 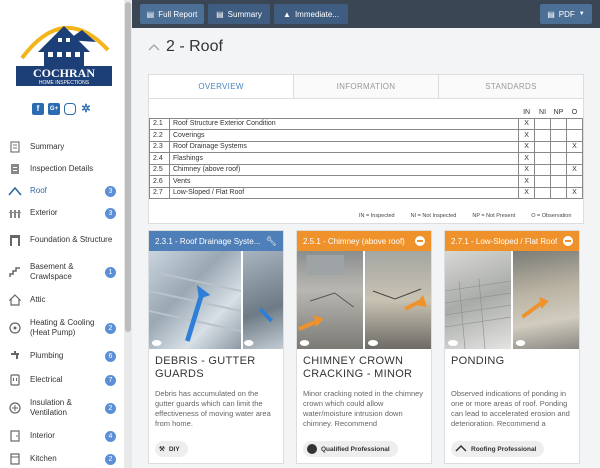 What do you see at coordinates (110, 436) in the screenshot?
I see `issue-count-badge: 4` at bounding box center [110, 436].